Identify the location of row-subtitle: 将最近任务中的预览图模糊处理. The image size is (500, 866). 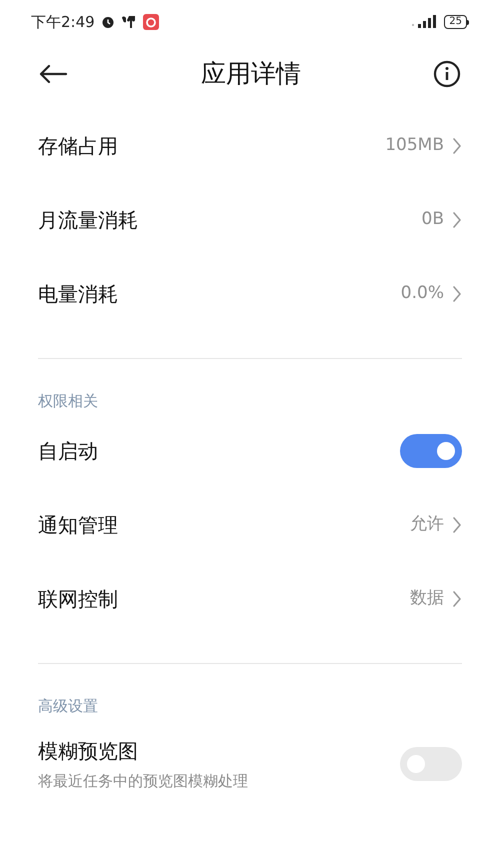
(143, 781).